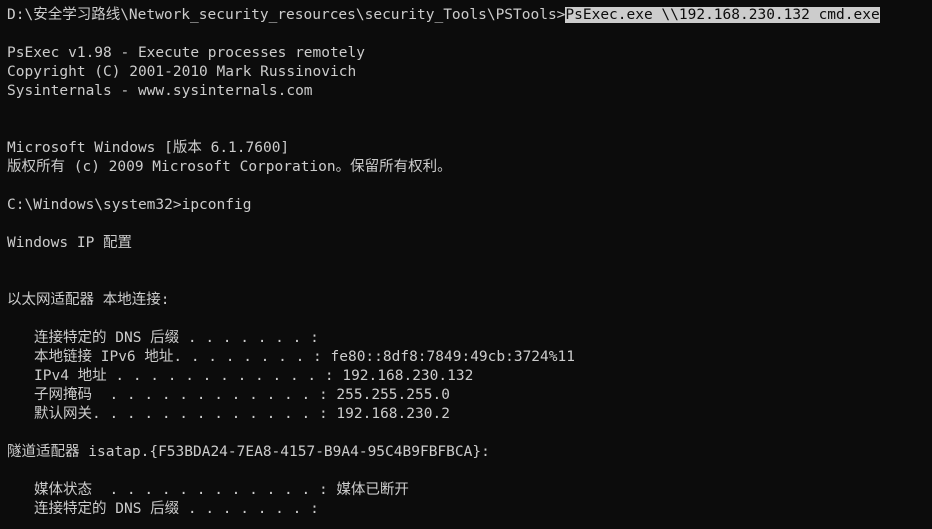  I want to click on psexec-site: Sysinternals - www.sysinternals.com, so click(160, 91).